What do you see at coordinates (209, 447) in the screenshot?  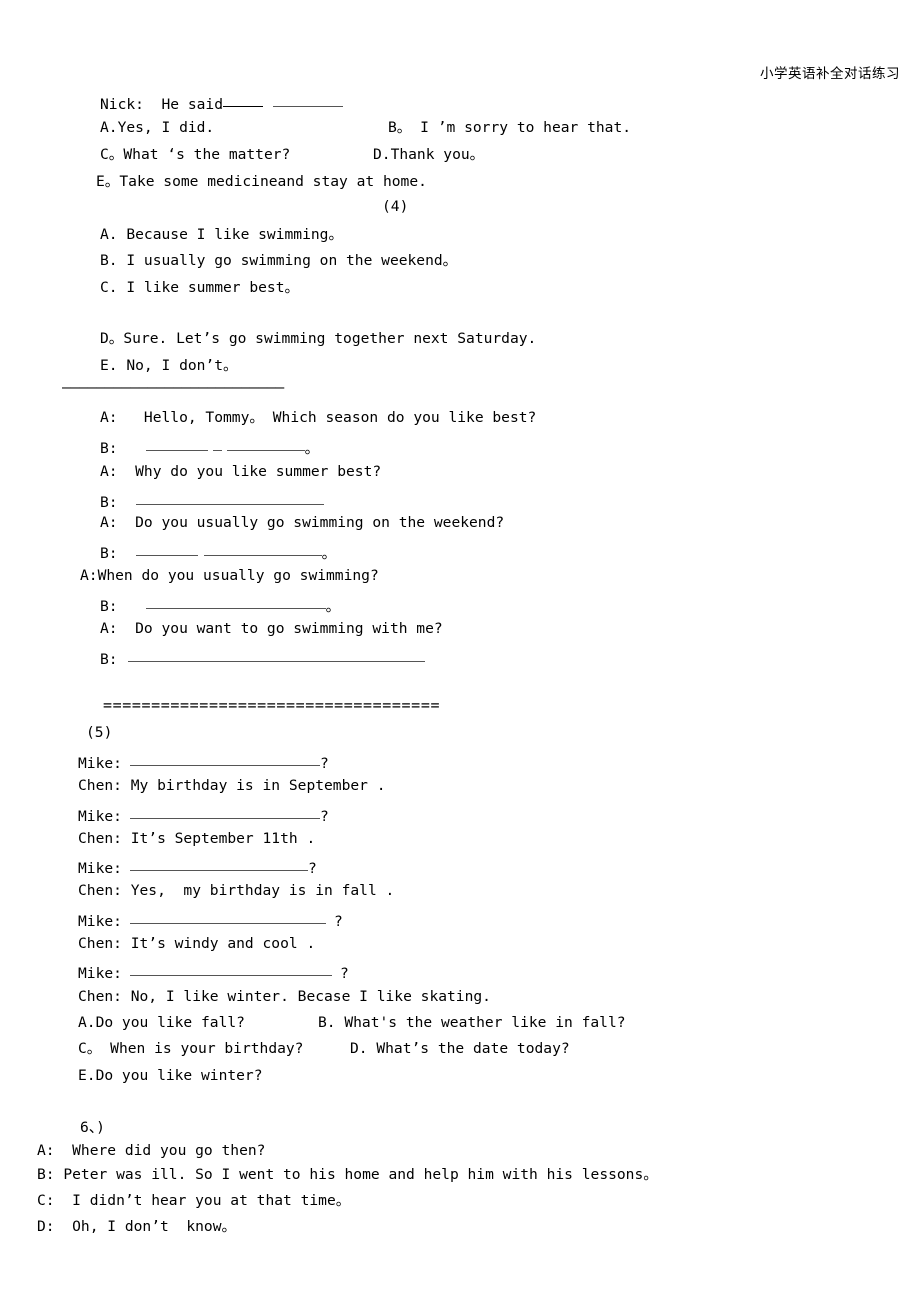 I see `dialogue-line-b1: B: 。` at bounding box center [209, 447].